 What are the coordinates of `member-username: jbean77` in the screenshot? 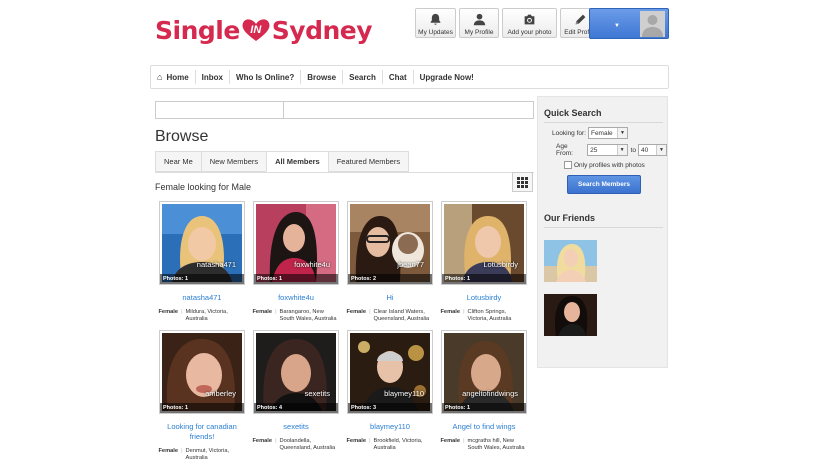 It's located at (410, 264).